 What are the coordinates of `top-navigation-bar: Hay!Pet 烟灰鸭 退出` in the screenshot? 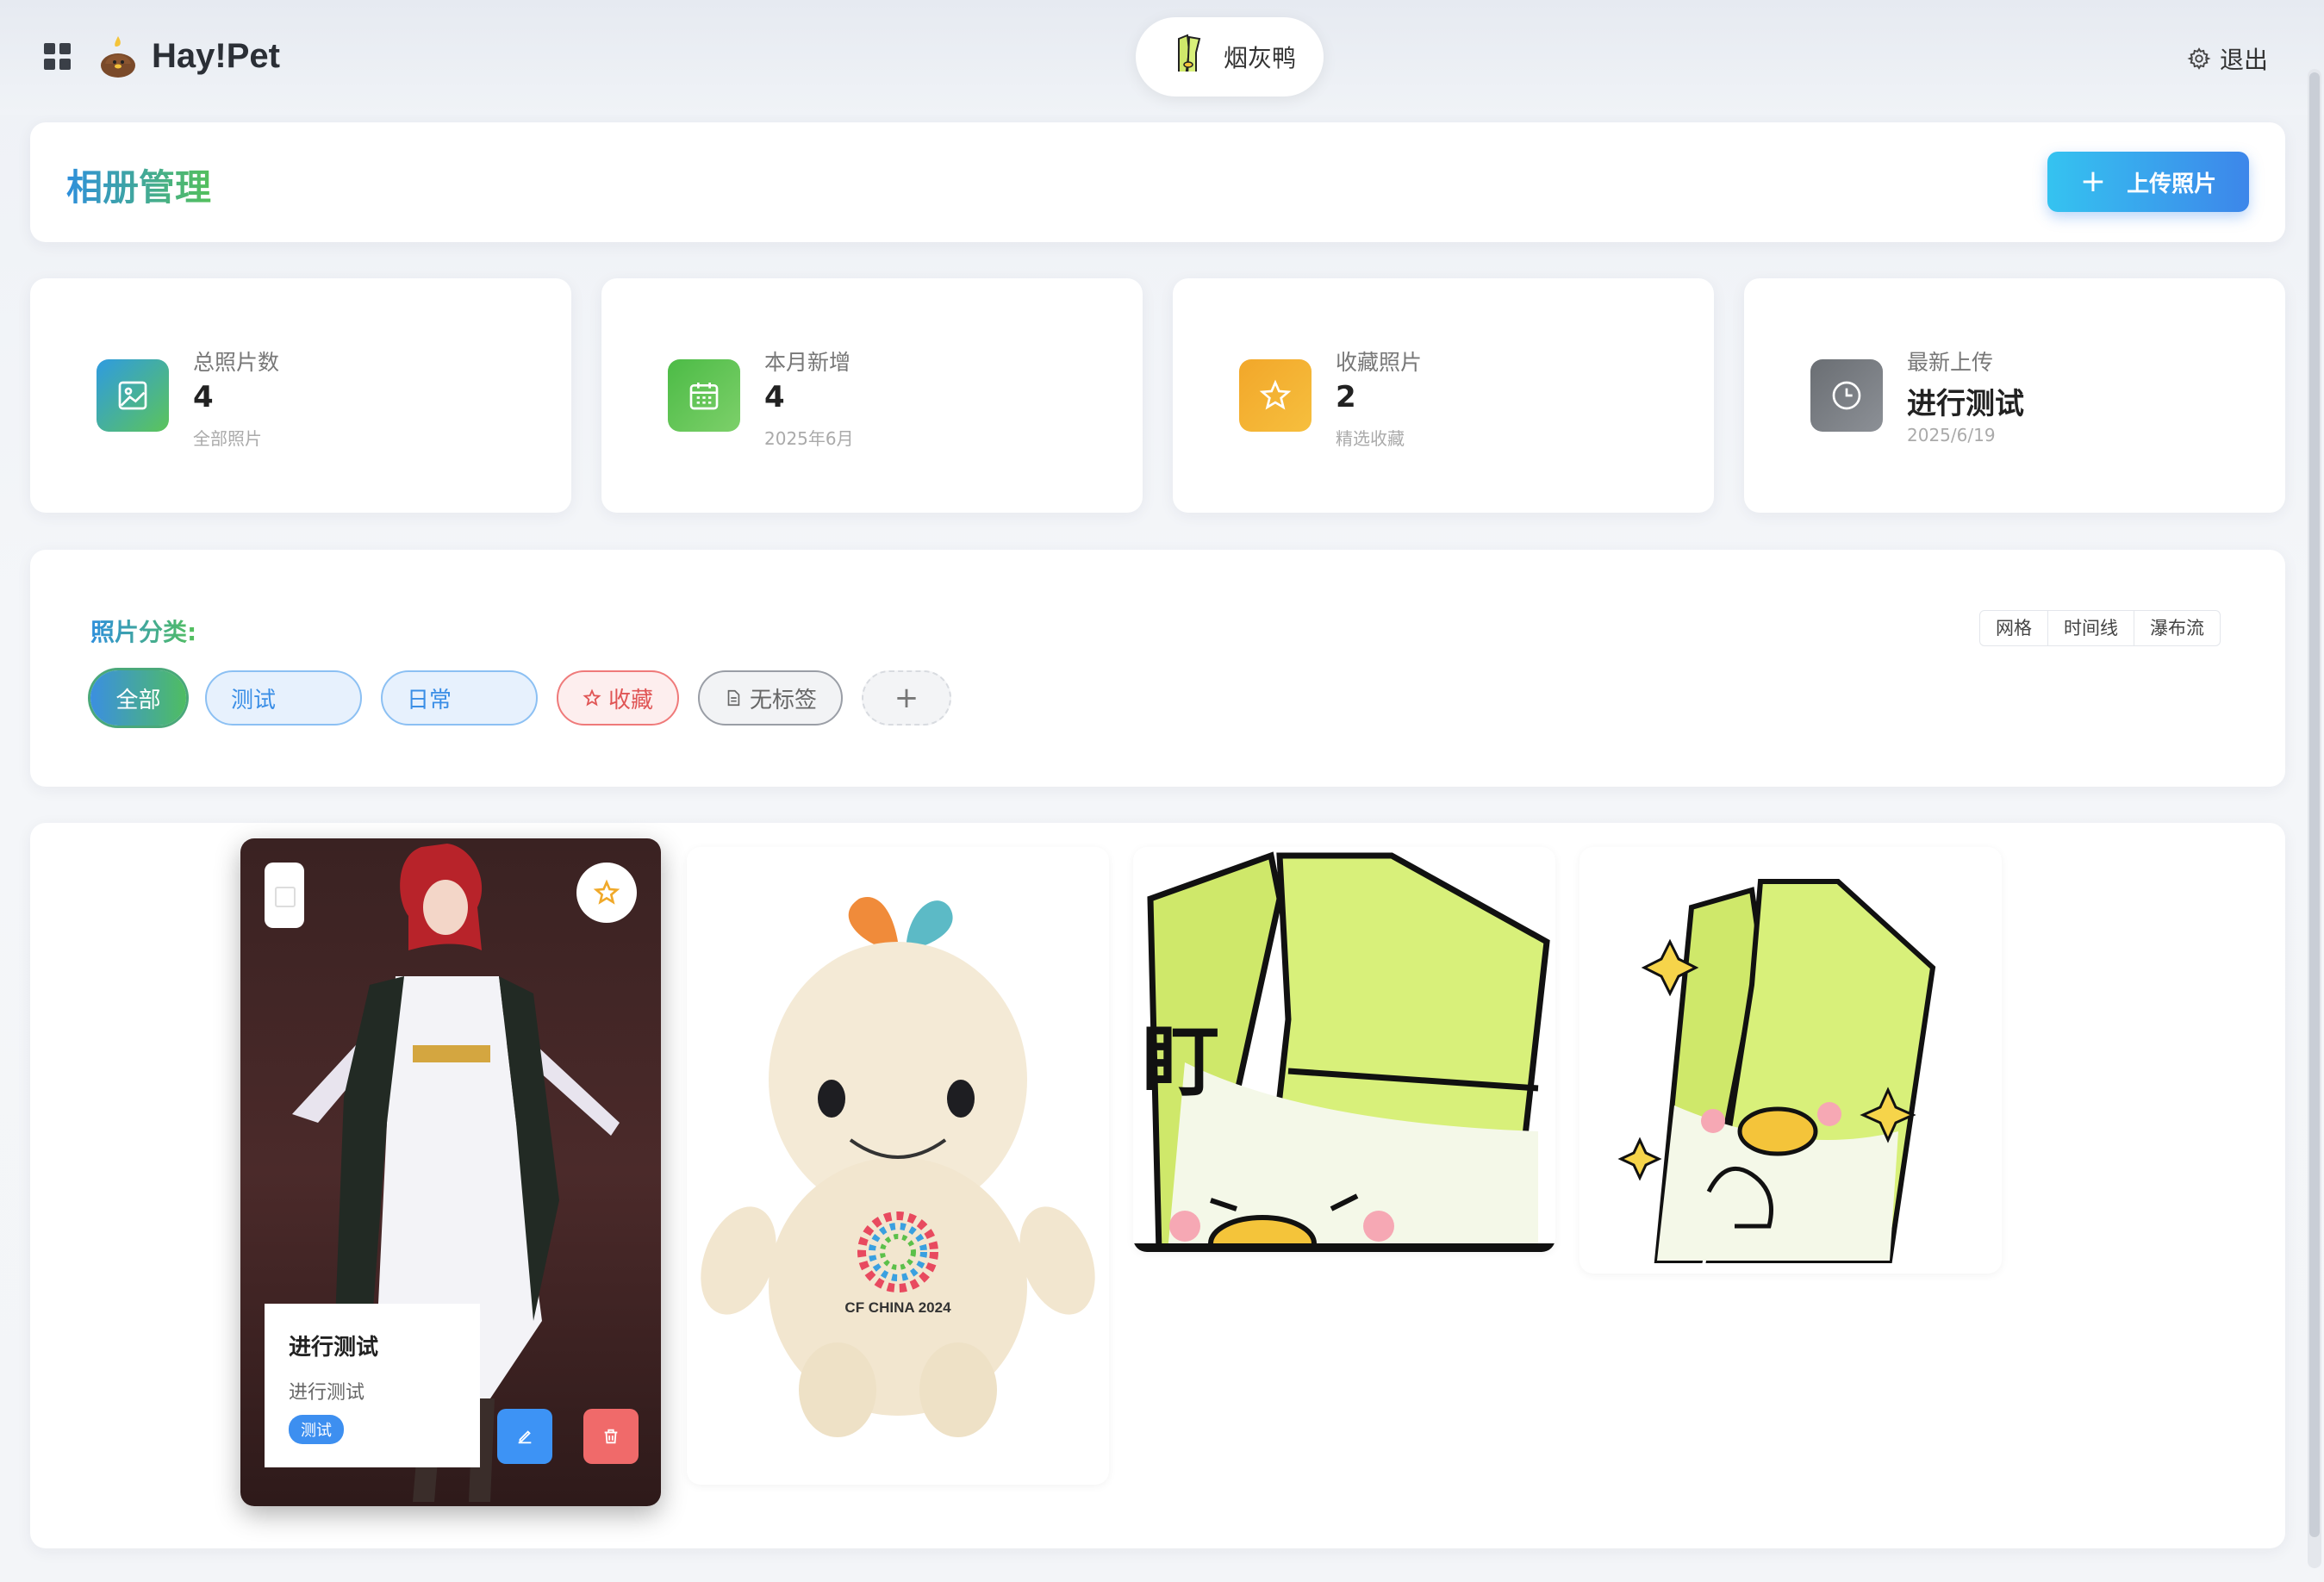 It's located at (1162, 57).